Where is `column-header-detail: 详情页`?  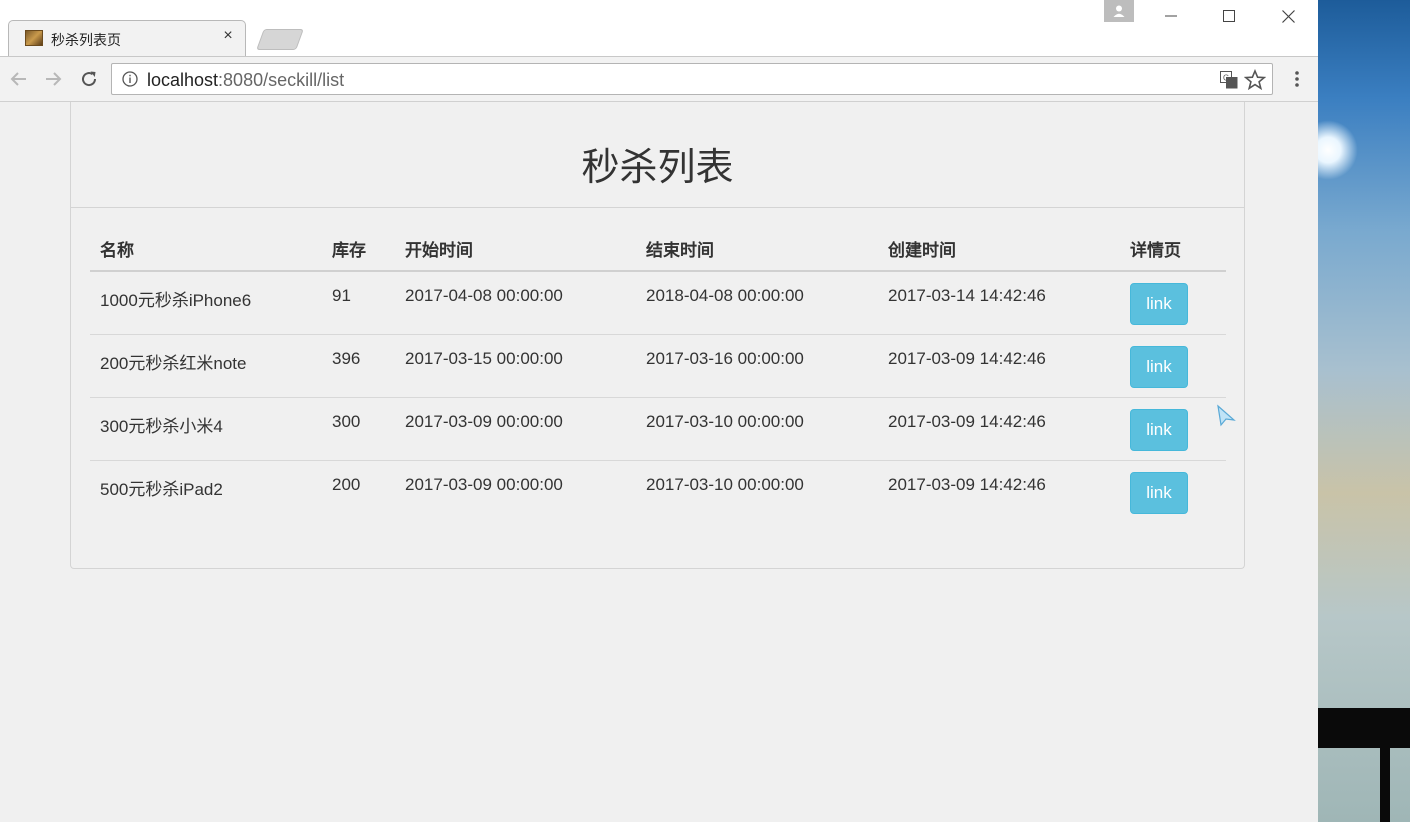 column-header-detail: 详情页 is located at coordinates (1155, 251).